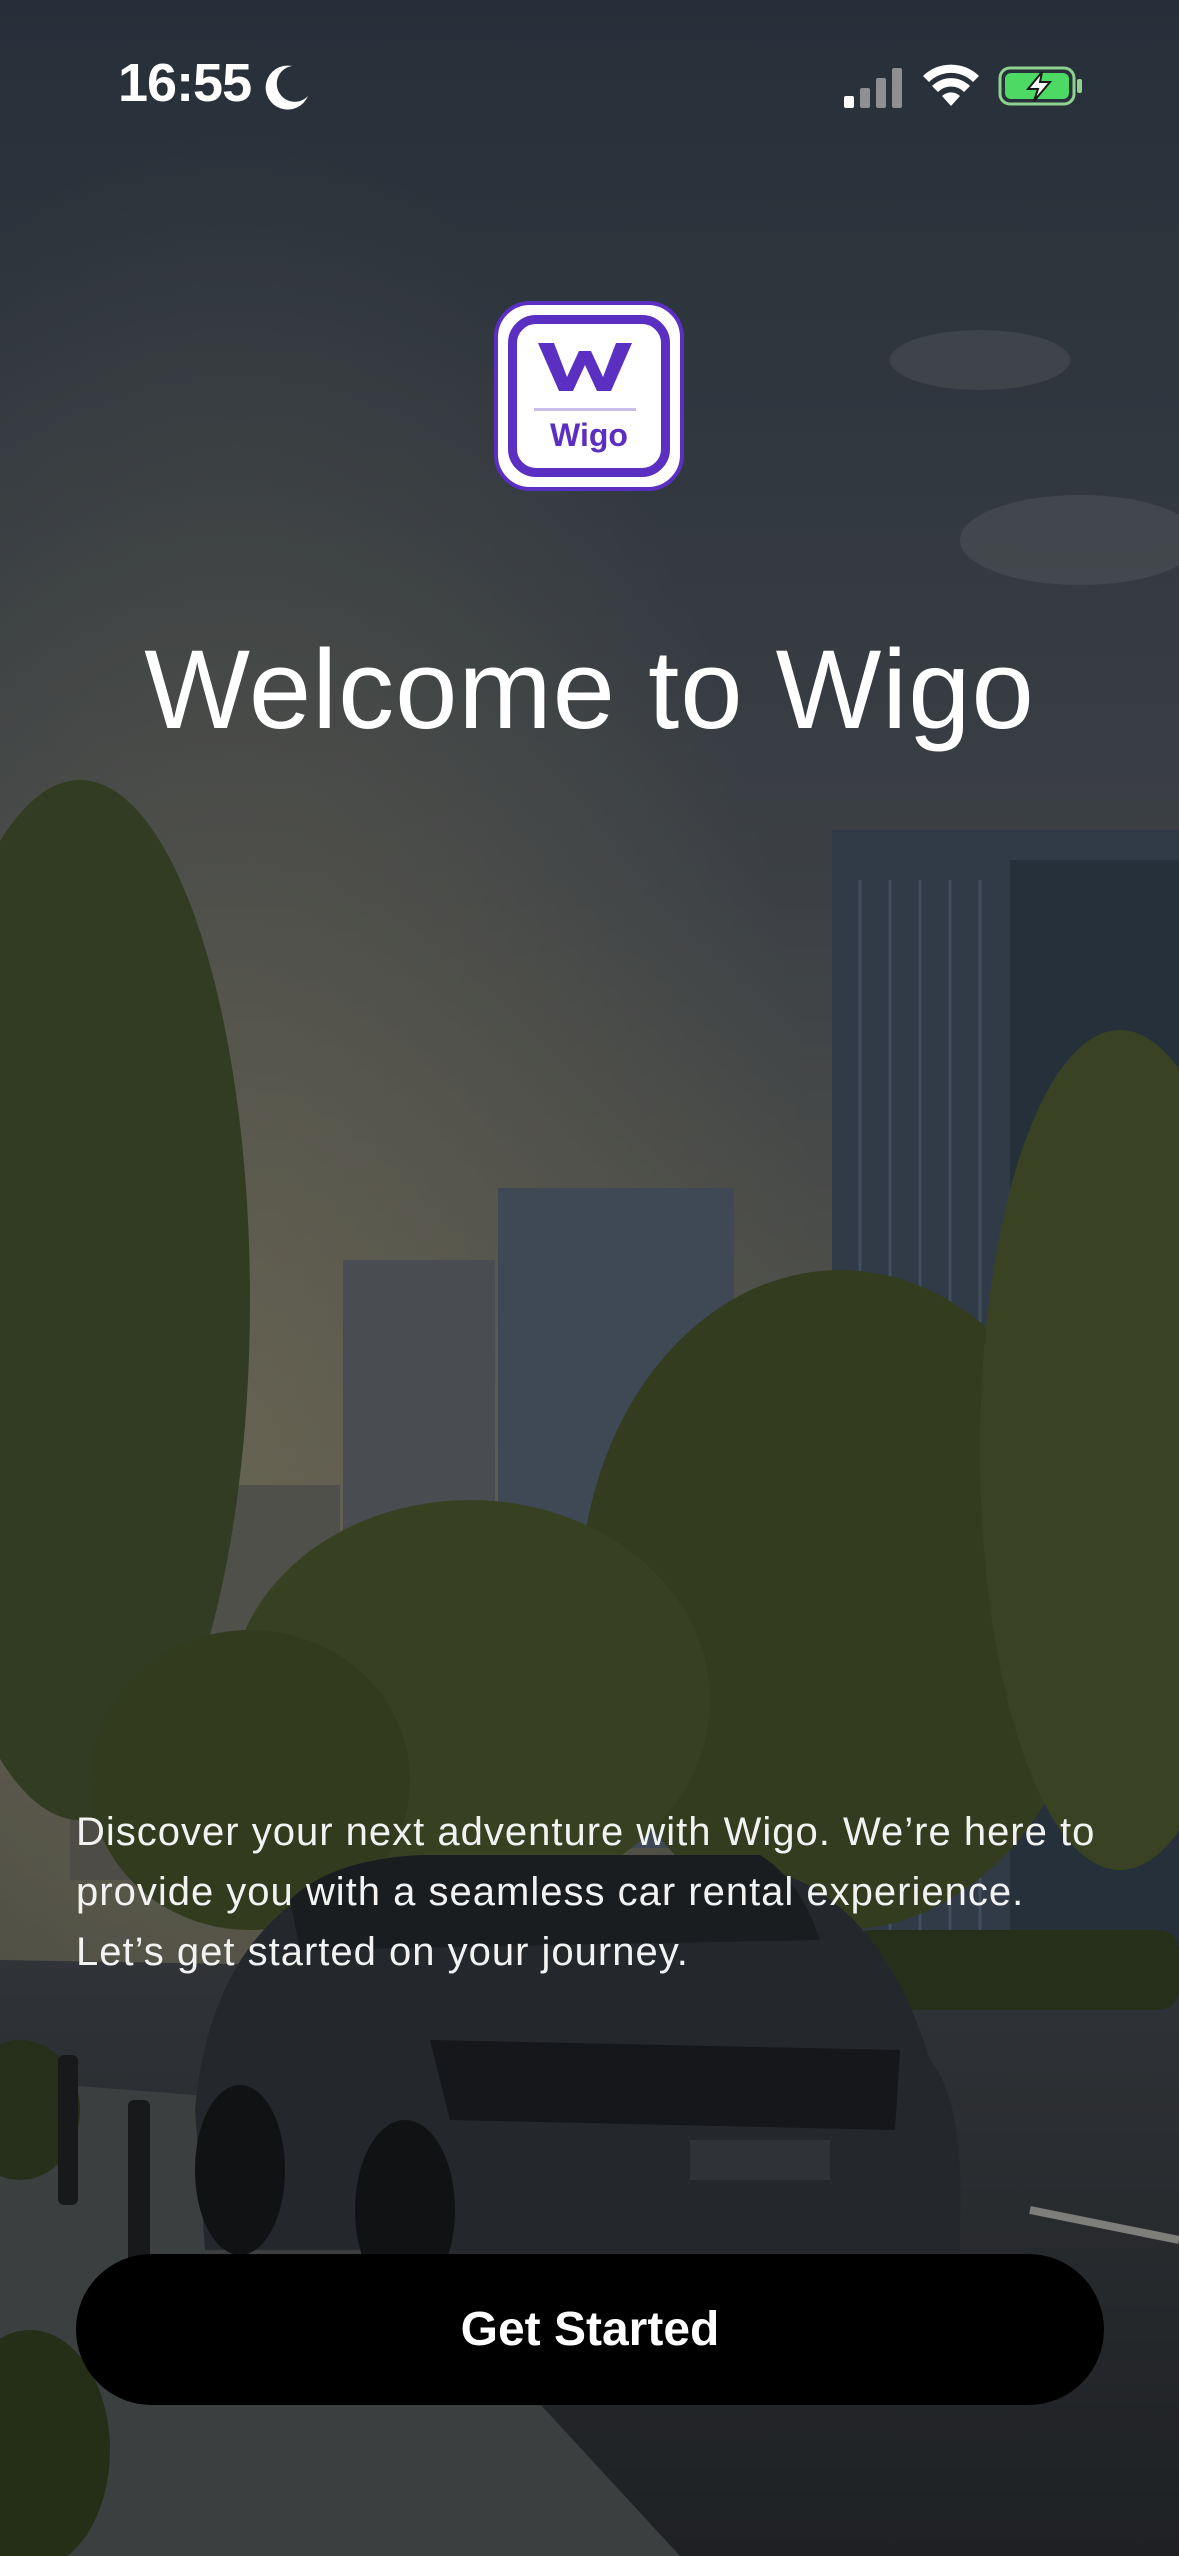  Describe the element at coordinates (1040, 86) in the screenshot. I see `battery-charging-icon` at that location.